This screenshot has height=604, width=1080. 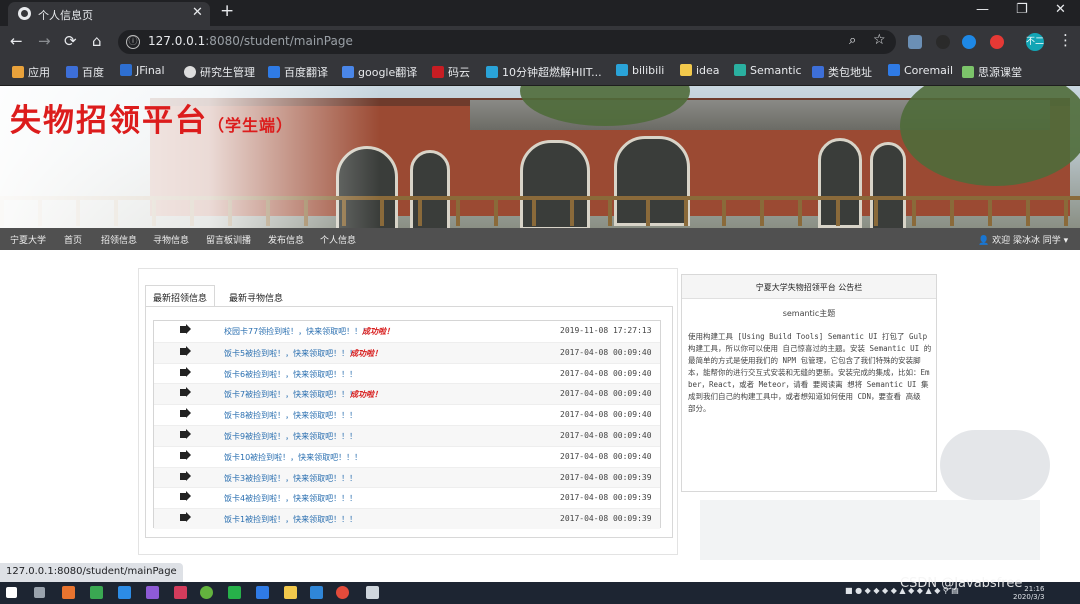 I want to click on list-item: 饭卡7被捡到啦！，快来领取吧！！！ 成功啦！ 2017-04-08 00:09:40, so click(x=407, y=394).